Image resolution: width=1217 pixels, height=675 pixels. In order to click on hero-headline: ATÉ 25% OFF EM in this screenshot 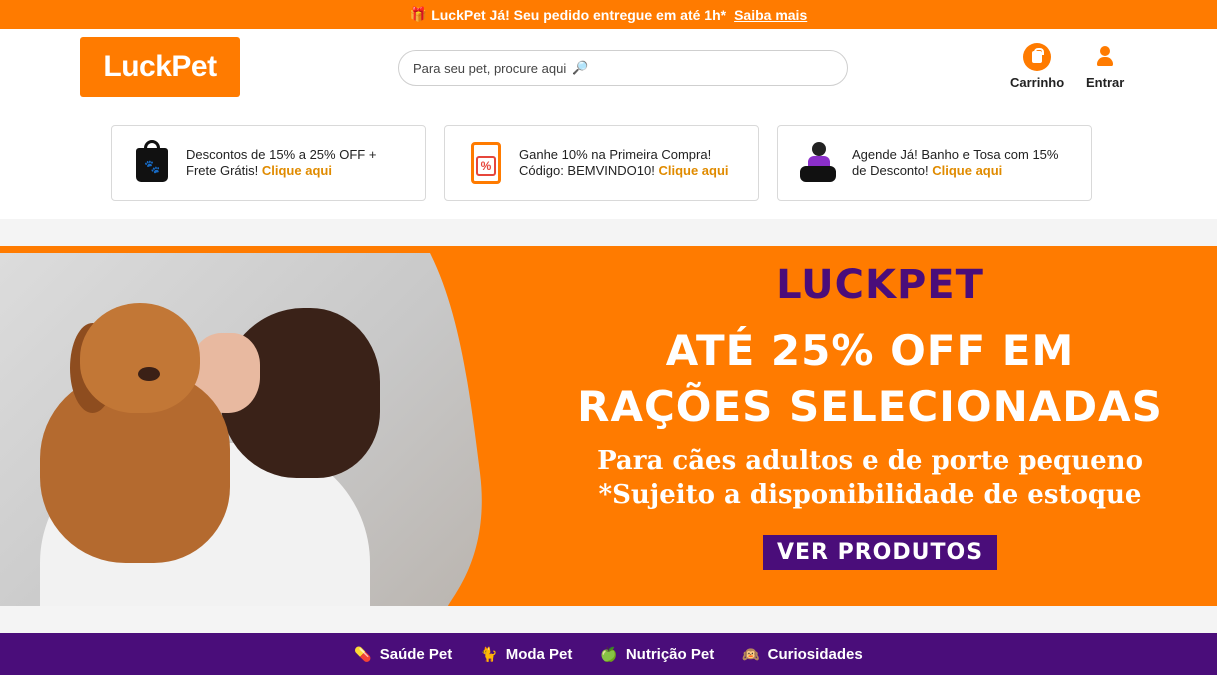, I will do `click(870, 350)`.